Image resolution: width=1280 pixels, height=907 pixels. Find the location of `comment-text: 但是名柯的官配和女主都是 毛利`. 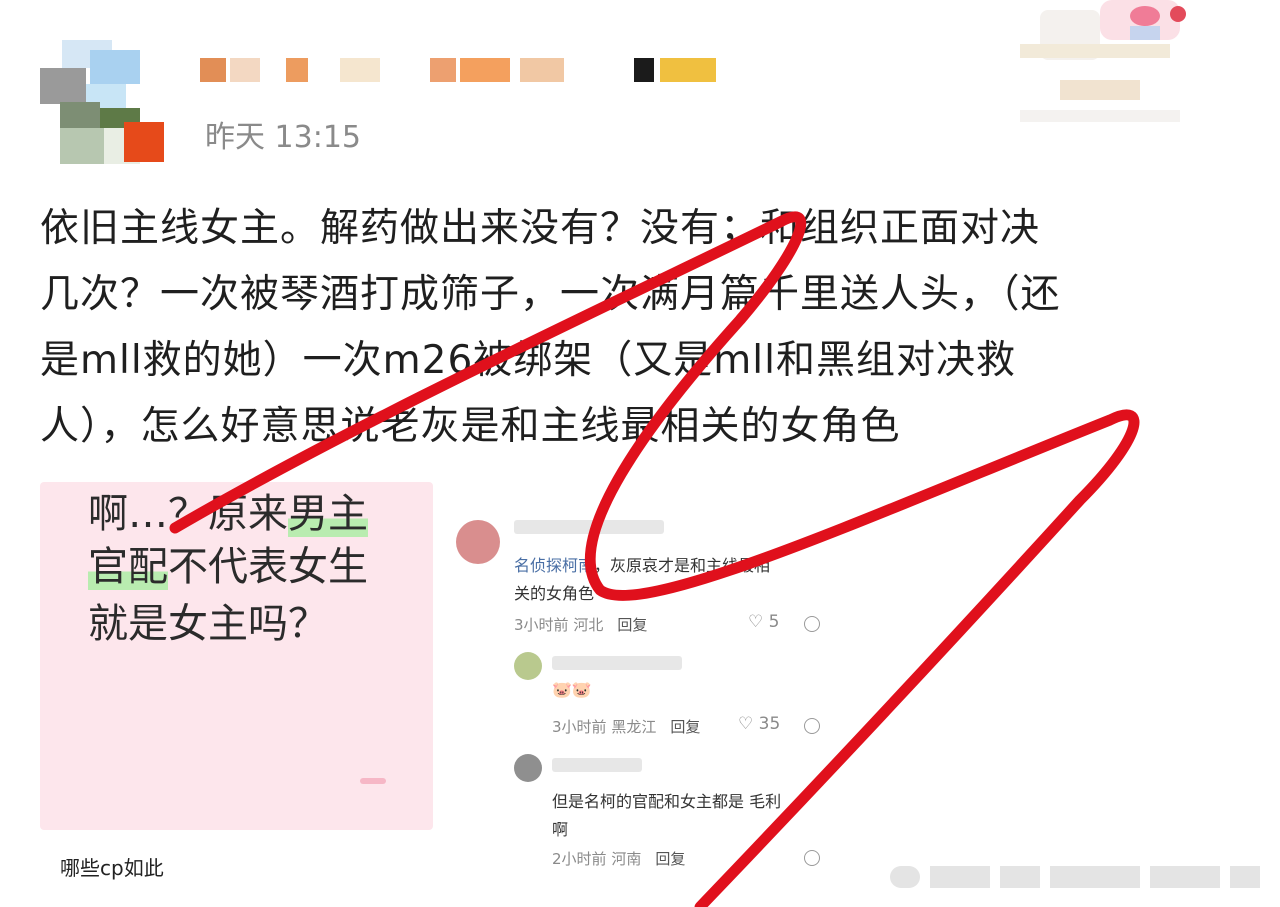

comment-text: 但是名柯的官配和女主都是 毛利 is located at coordinates (667, 801).